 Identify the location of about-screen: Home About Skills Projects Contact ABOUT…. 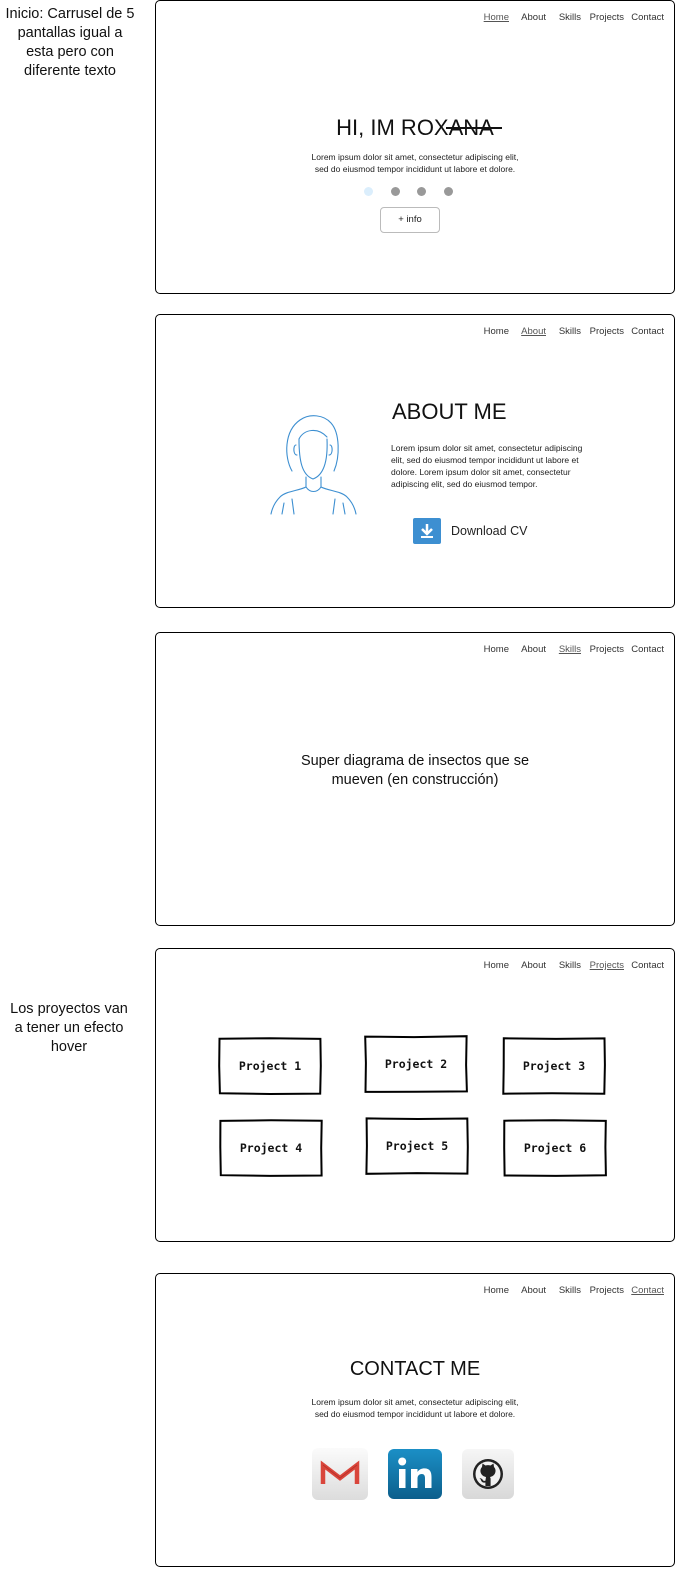
(415, 461).